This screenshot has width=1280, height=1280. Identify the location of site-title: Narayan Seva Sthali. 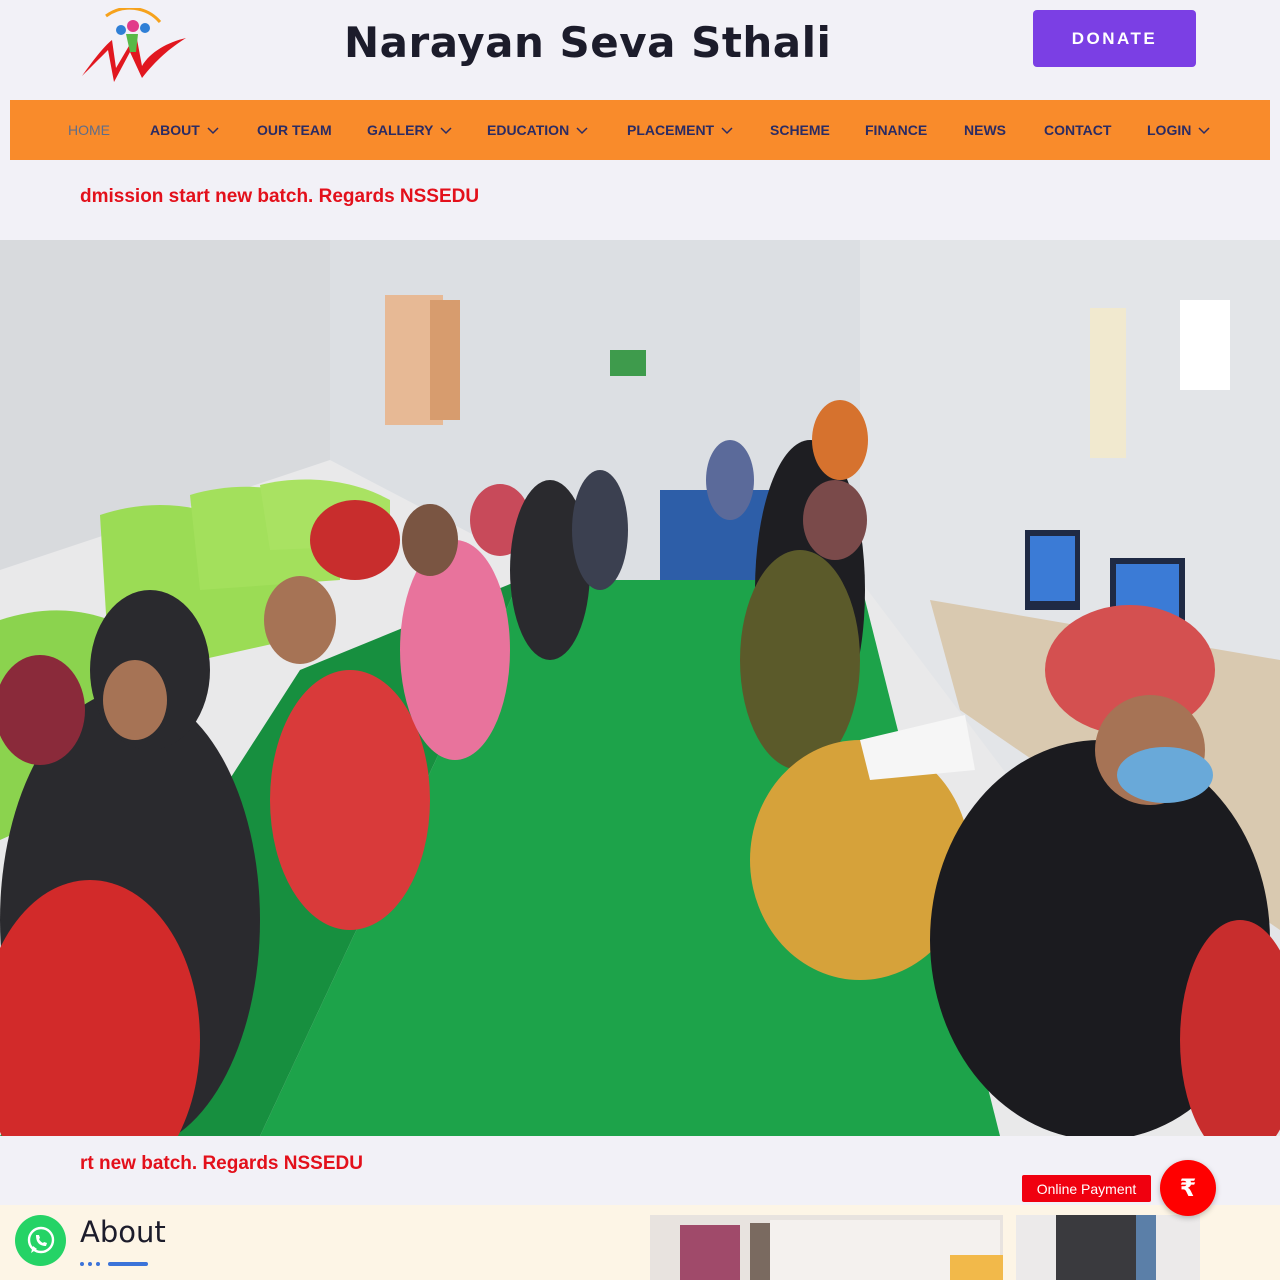
(588, 42).